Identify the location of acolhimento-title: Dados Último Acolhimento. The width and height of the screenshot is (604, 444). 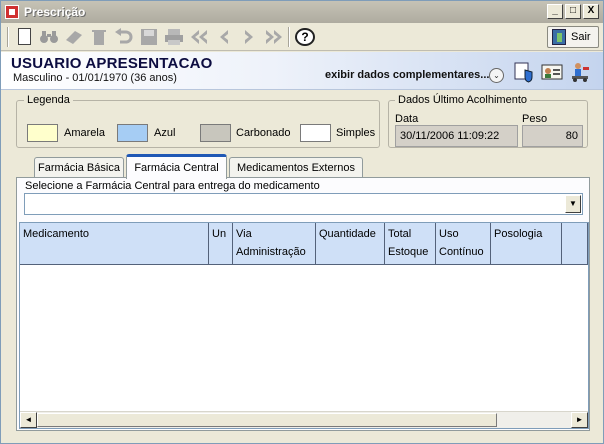
(463, 100).